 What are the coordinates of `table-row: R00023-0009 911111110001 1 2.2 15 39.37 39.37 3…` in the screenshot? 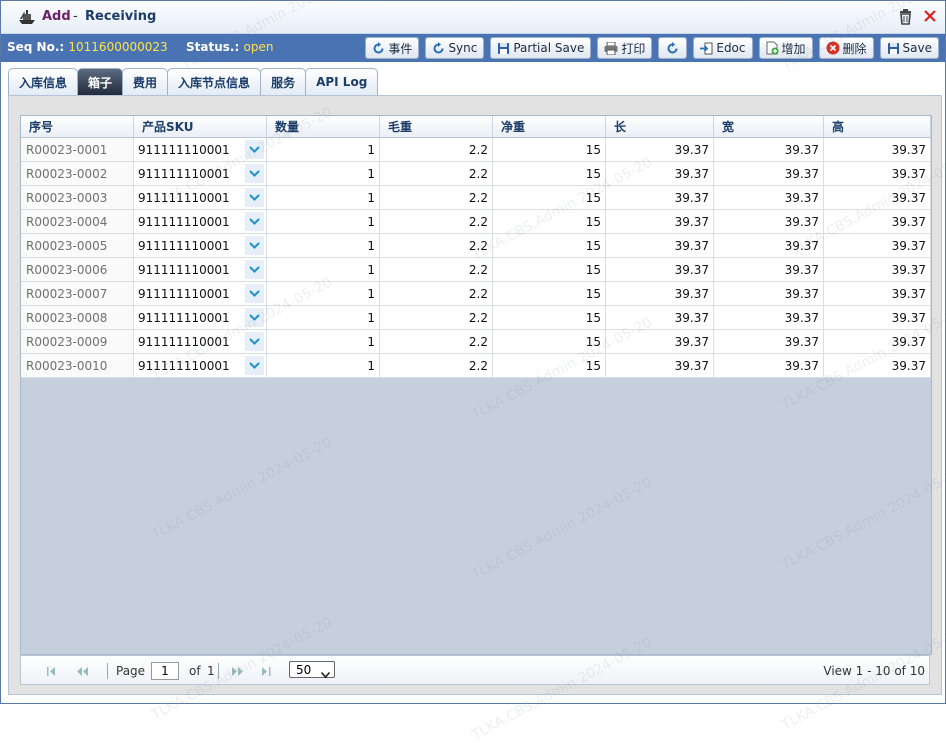 It's located at (476, 342).